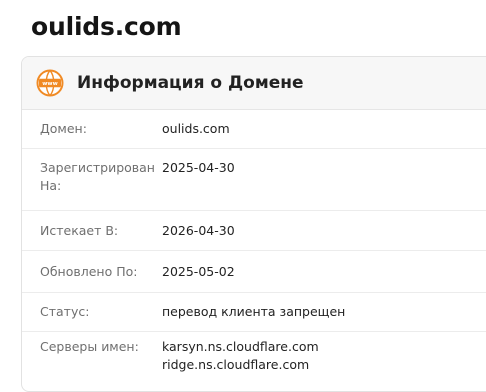 The image size is (486, 392). I want to click on row-value: 2025-05-02, so click(198, 271).